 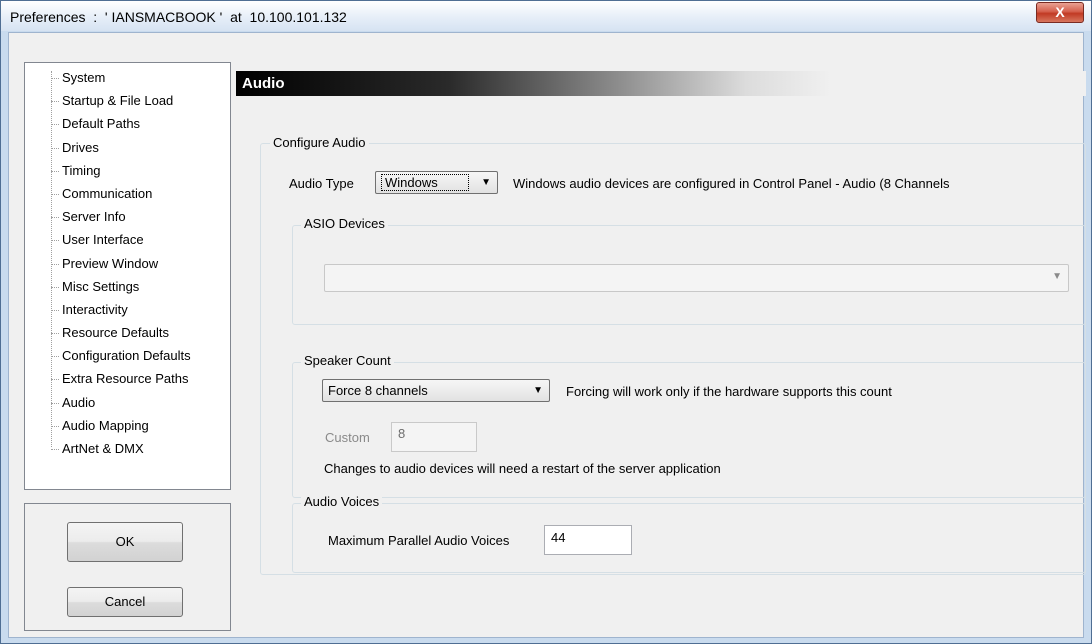 I want to click on tree-item-label: Default Paths, so click(x=101, y=124).